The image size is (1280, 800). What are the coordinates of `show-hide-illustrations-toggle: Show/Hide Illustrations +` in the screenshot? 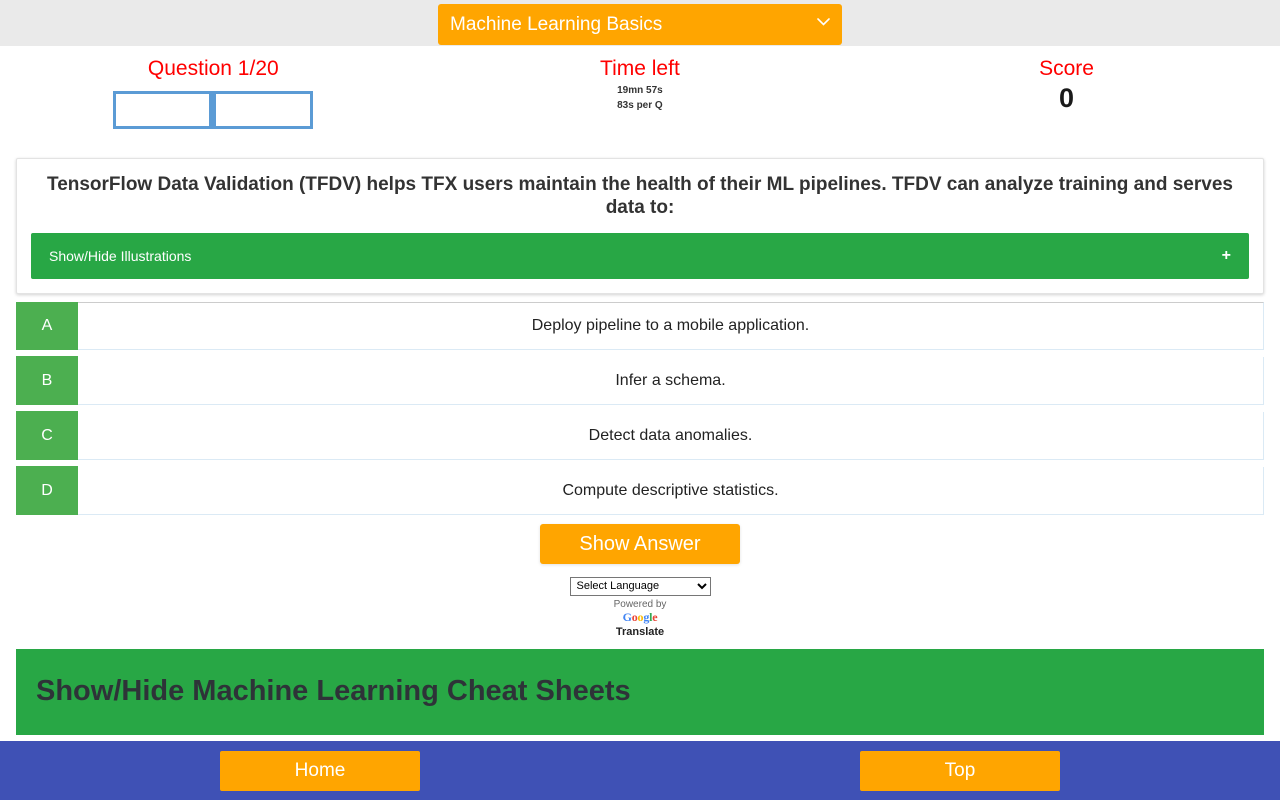 It's located at (640, 256).